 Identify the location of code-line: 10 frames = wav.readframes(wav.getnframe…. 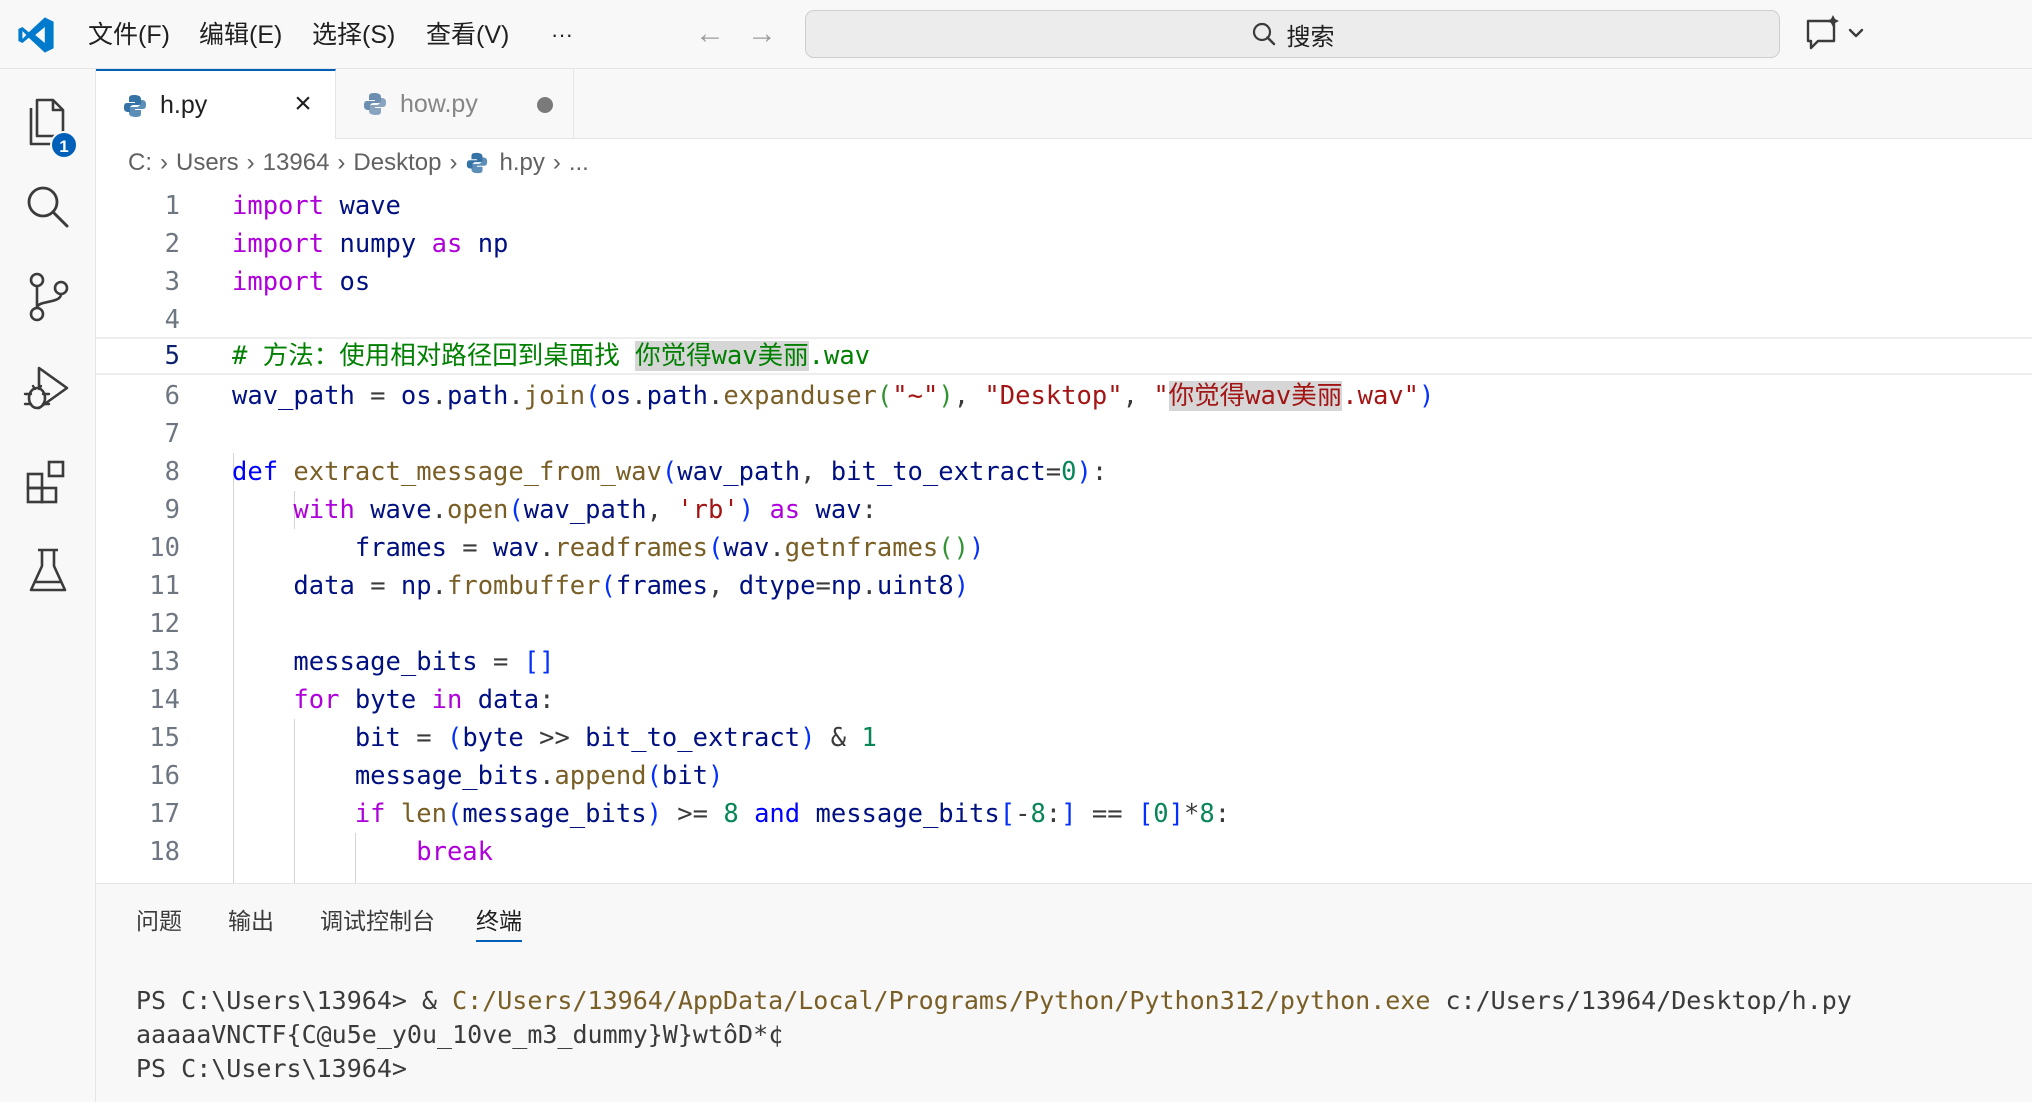
(1064, 548).